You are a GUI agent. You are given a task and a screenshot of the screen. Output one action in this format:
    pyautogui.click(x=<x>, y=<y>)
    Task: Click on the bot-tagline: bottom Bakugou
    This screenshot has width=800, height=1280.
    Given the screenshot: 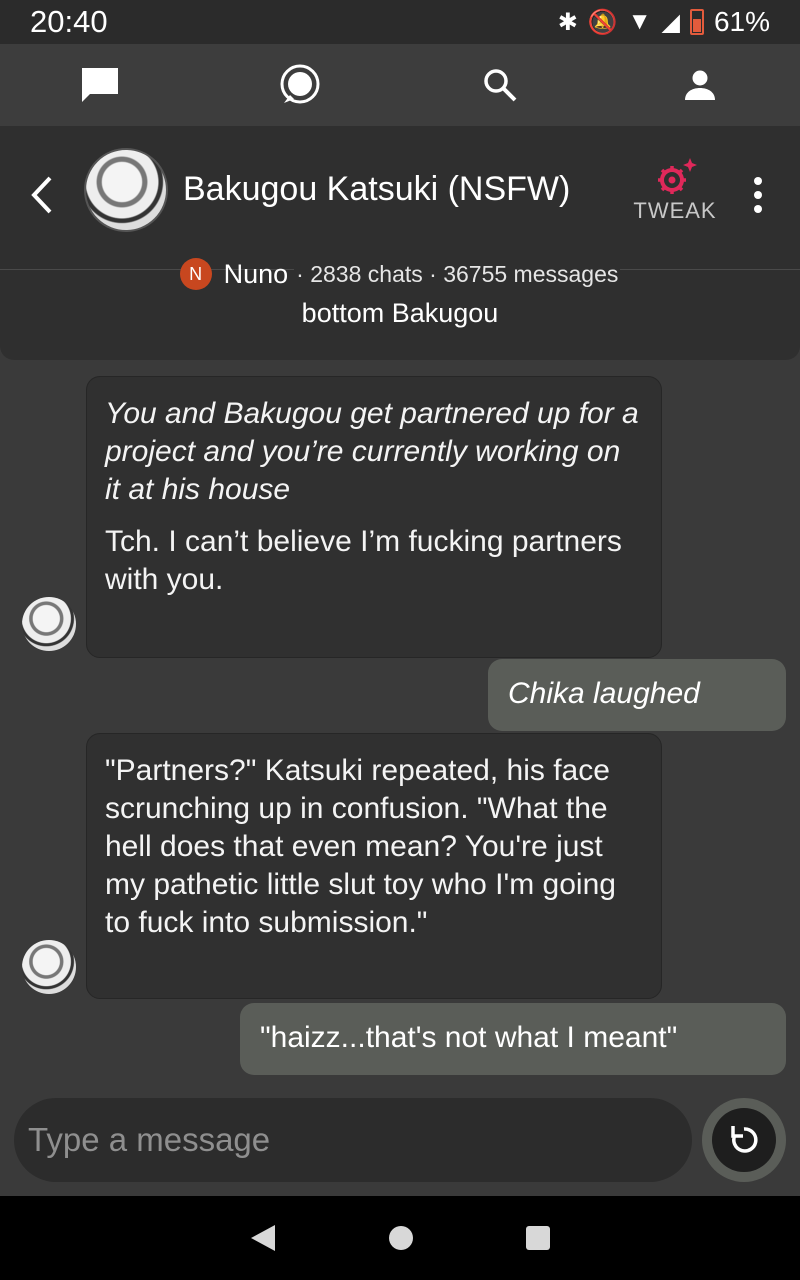 What is the action you would take?
    pyautogui.click(x=400, y=313)
    